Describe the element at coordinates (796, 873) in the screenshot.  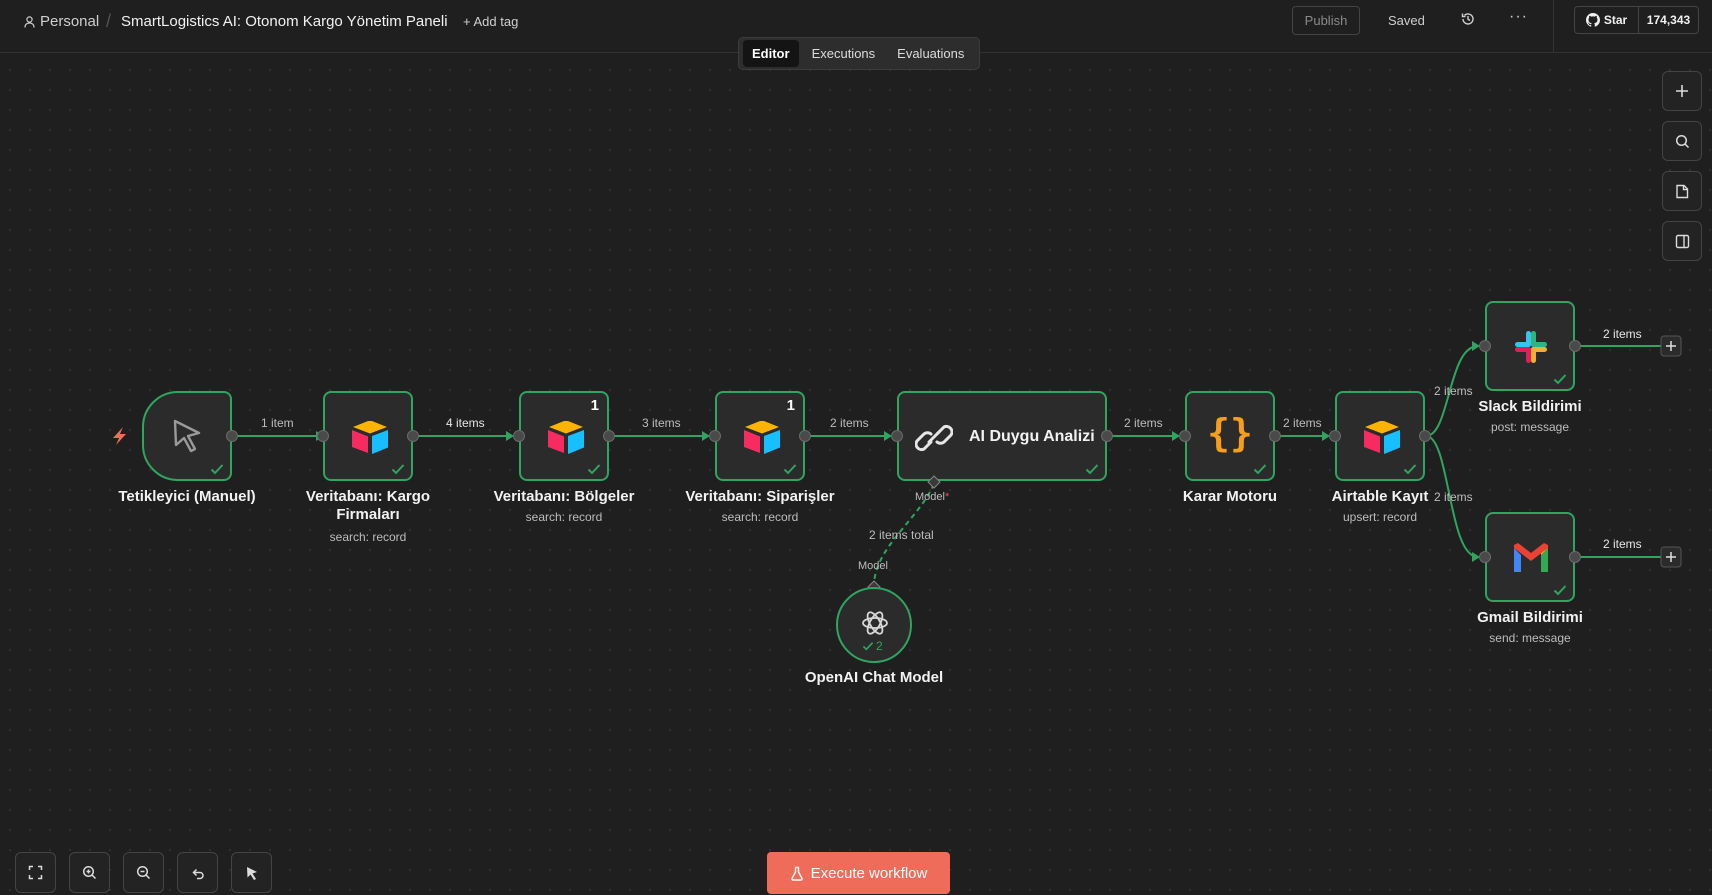
I see `flask-icon` at that location.